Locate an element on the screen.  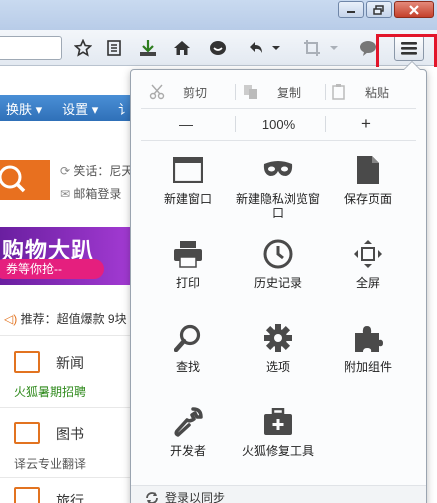
back-arrow-icon is located at coordinates (256, 48).